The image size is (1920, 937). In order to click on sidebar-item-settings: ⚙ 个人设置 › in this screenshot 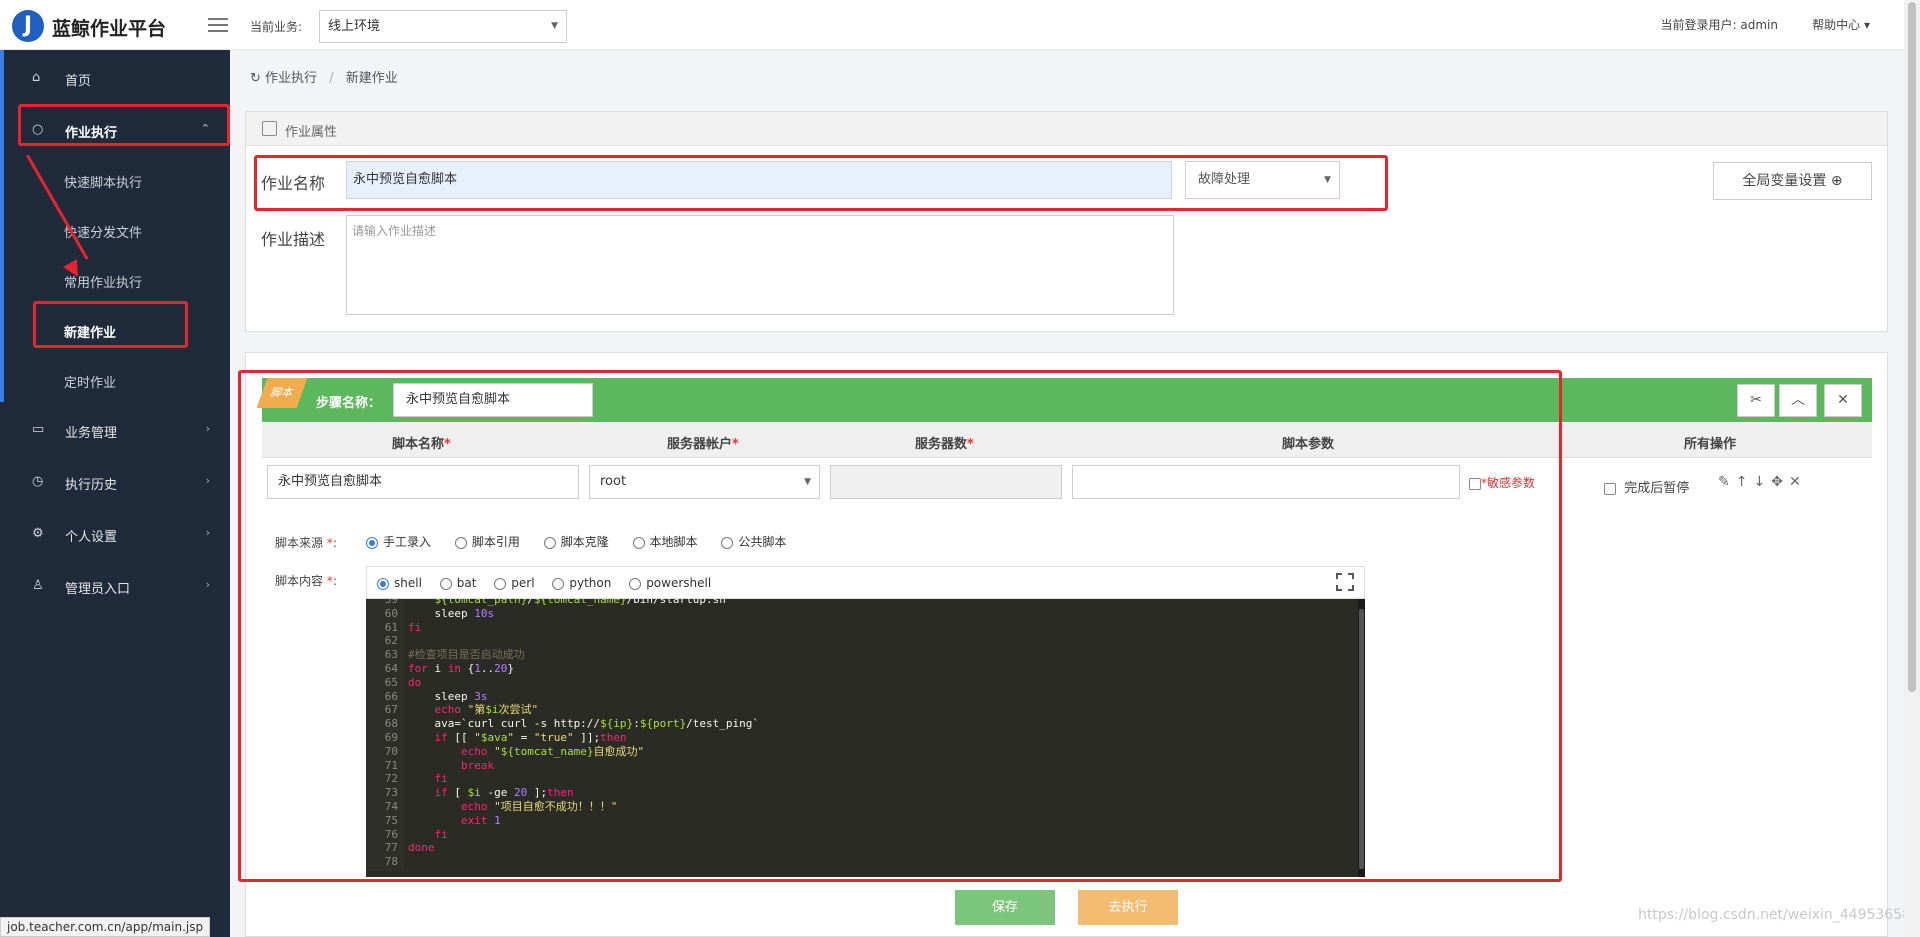, I will do `click(115, 534)`.